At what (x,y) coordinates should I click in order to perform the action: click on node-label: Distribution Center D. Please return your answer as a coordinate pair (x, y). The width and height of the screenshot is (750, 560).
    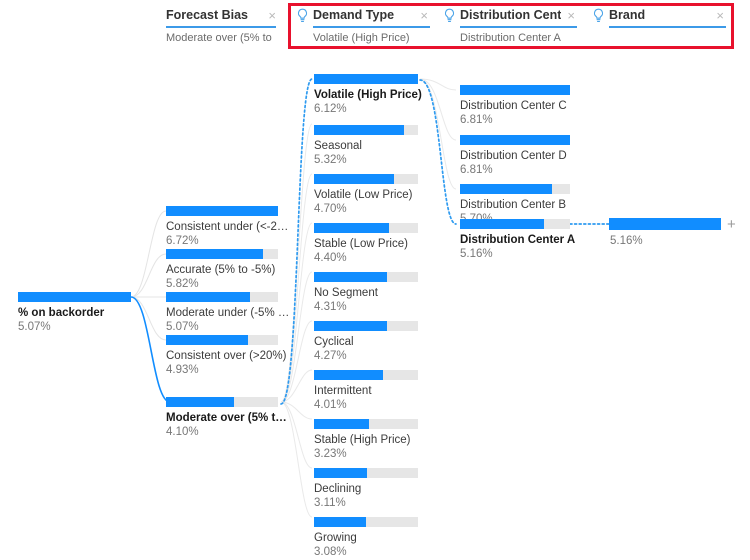
    Looking at the image, I should click on (513, 156).